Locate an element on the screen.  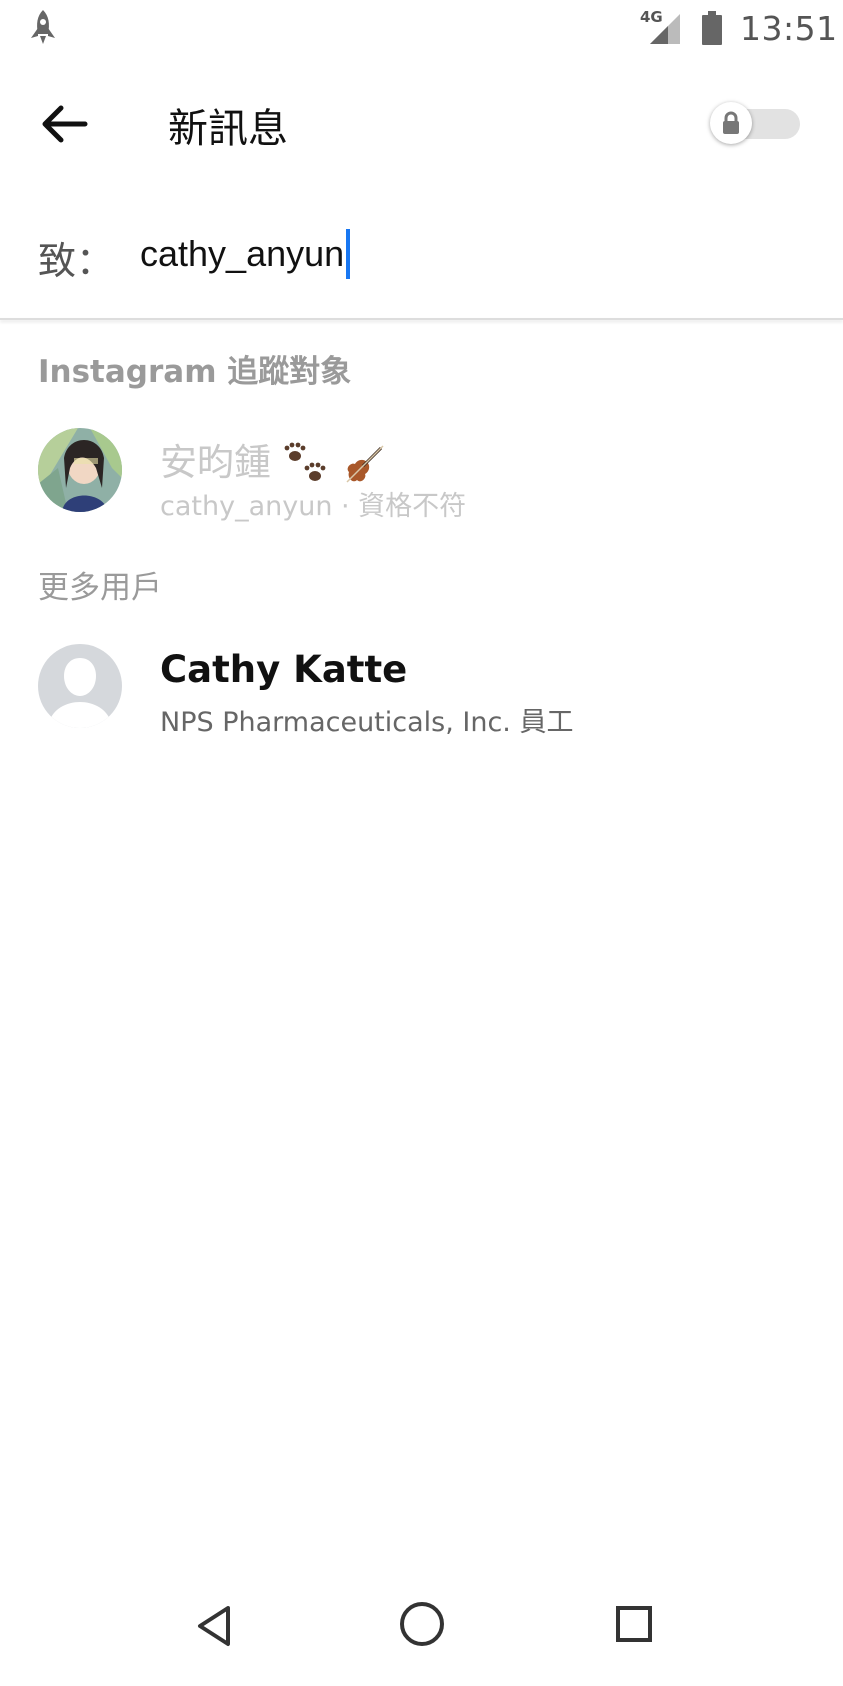
violin-icon is located at coordinates (365, 463).